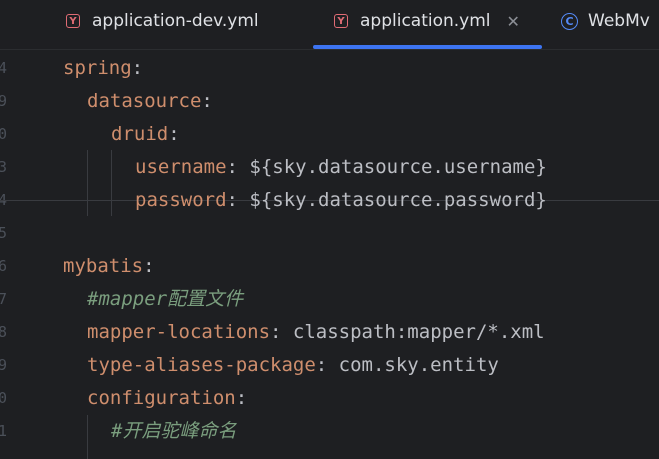  I want to click on yaml-comment: #开启驼峰命名, so click(174, 431).